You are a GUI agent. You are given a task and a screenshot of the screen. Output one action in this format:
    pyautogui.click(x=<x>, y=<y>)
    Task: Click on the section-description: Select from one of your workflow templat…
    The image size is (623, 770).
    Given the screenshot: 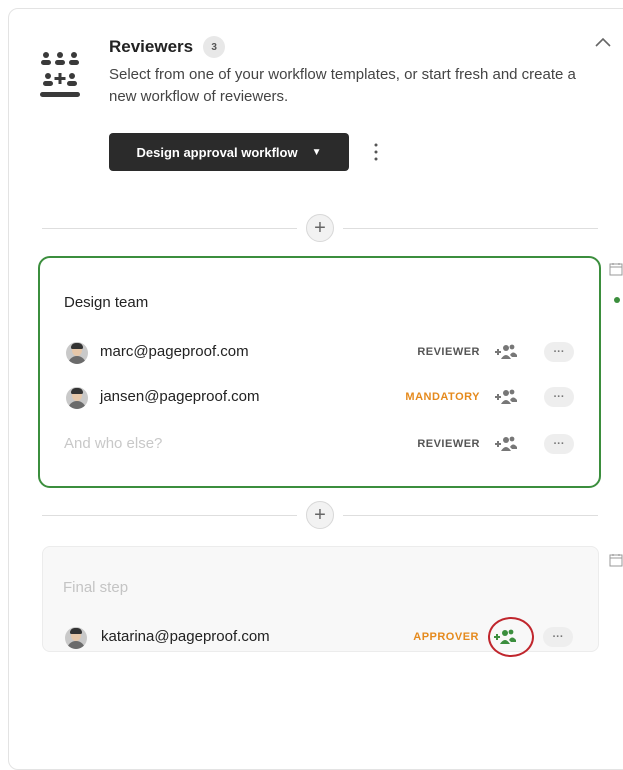 What is the action you would take?
    pyautogui.click(x=342, y=85)
    